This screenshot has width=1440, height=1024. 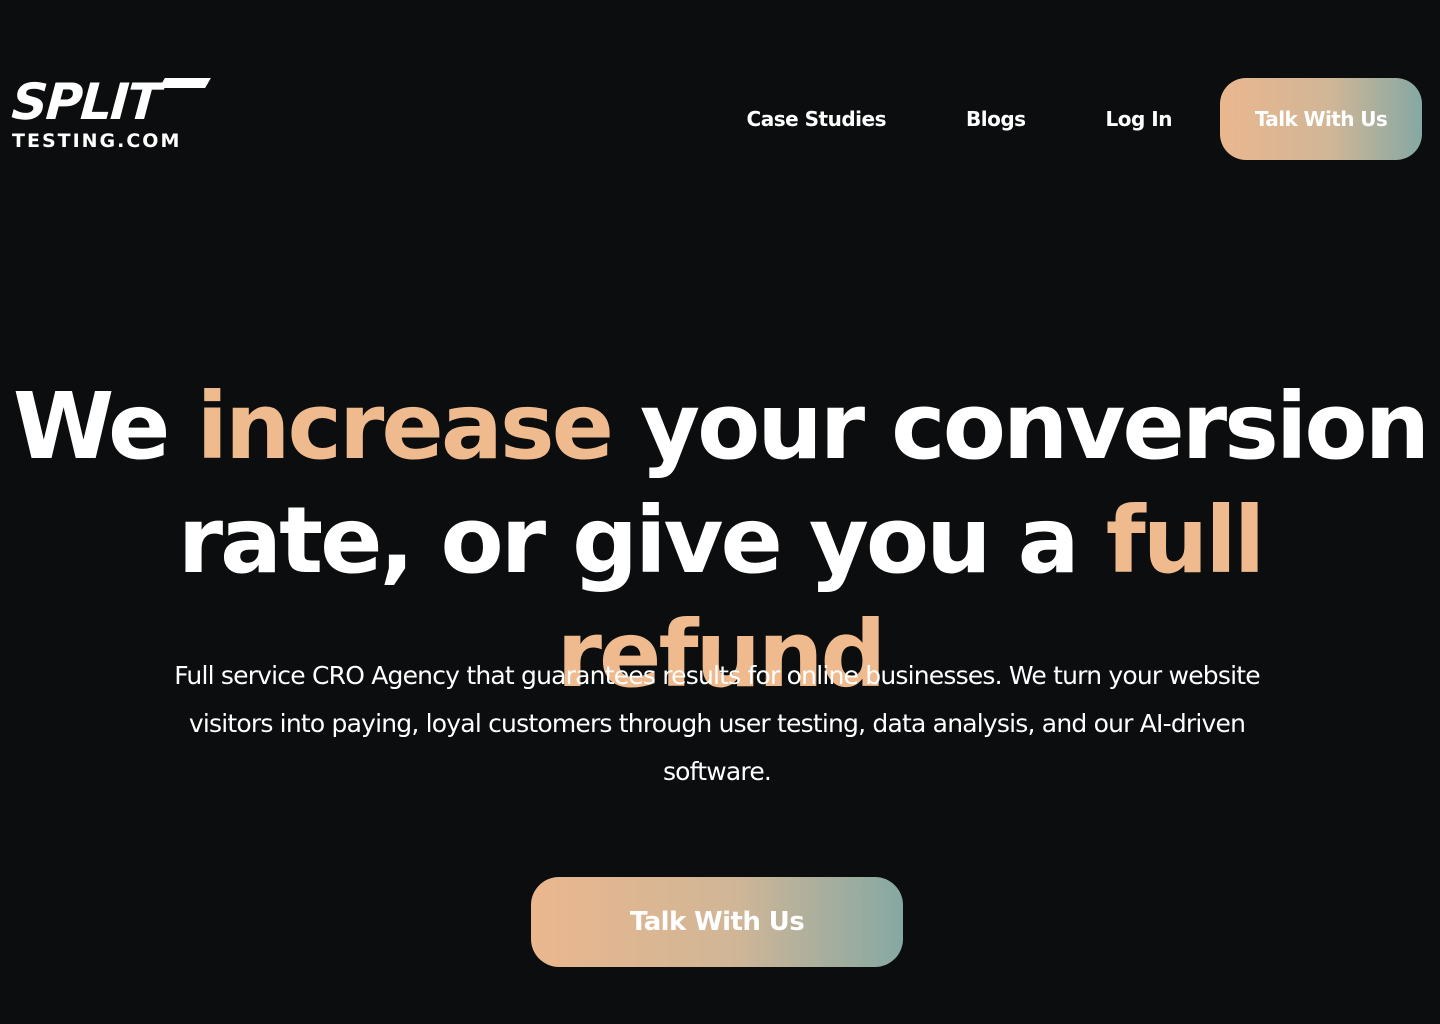 I want to click on headline-accent-increase: increase, so click(x=405, y=426).